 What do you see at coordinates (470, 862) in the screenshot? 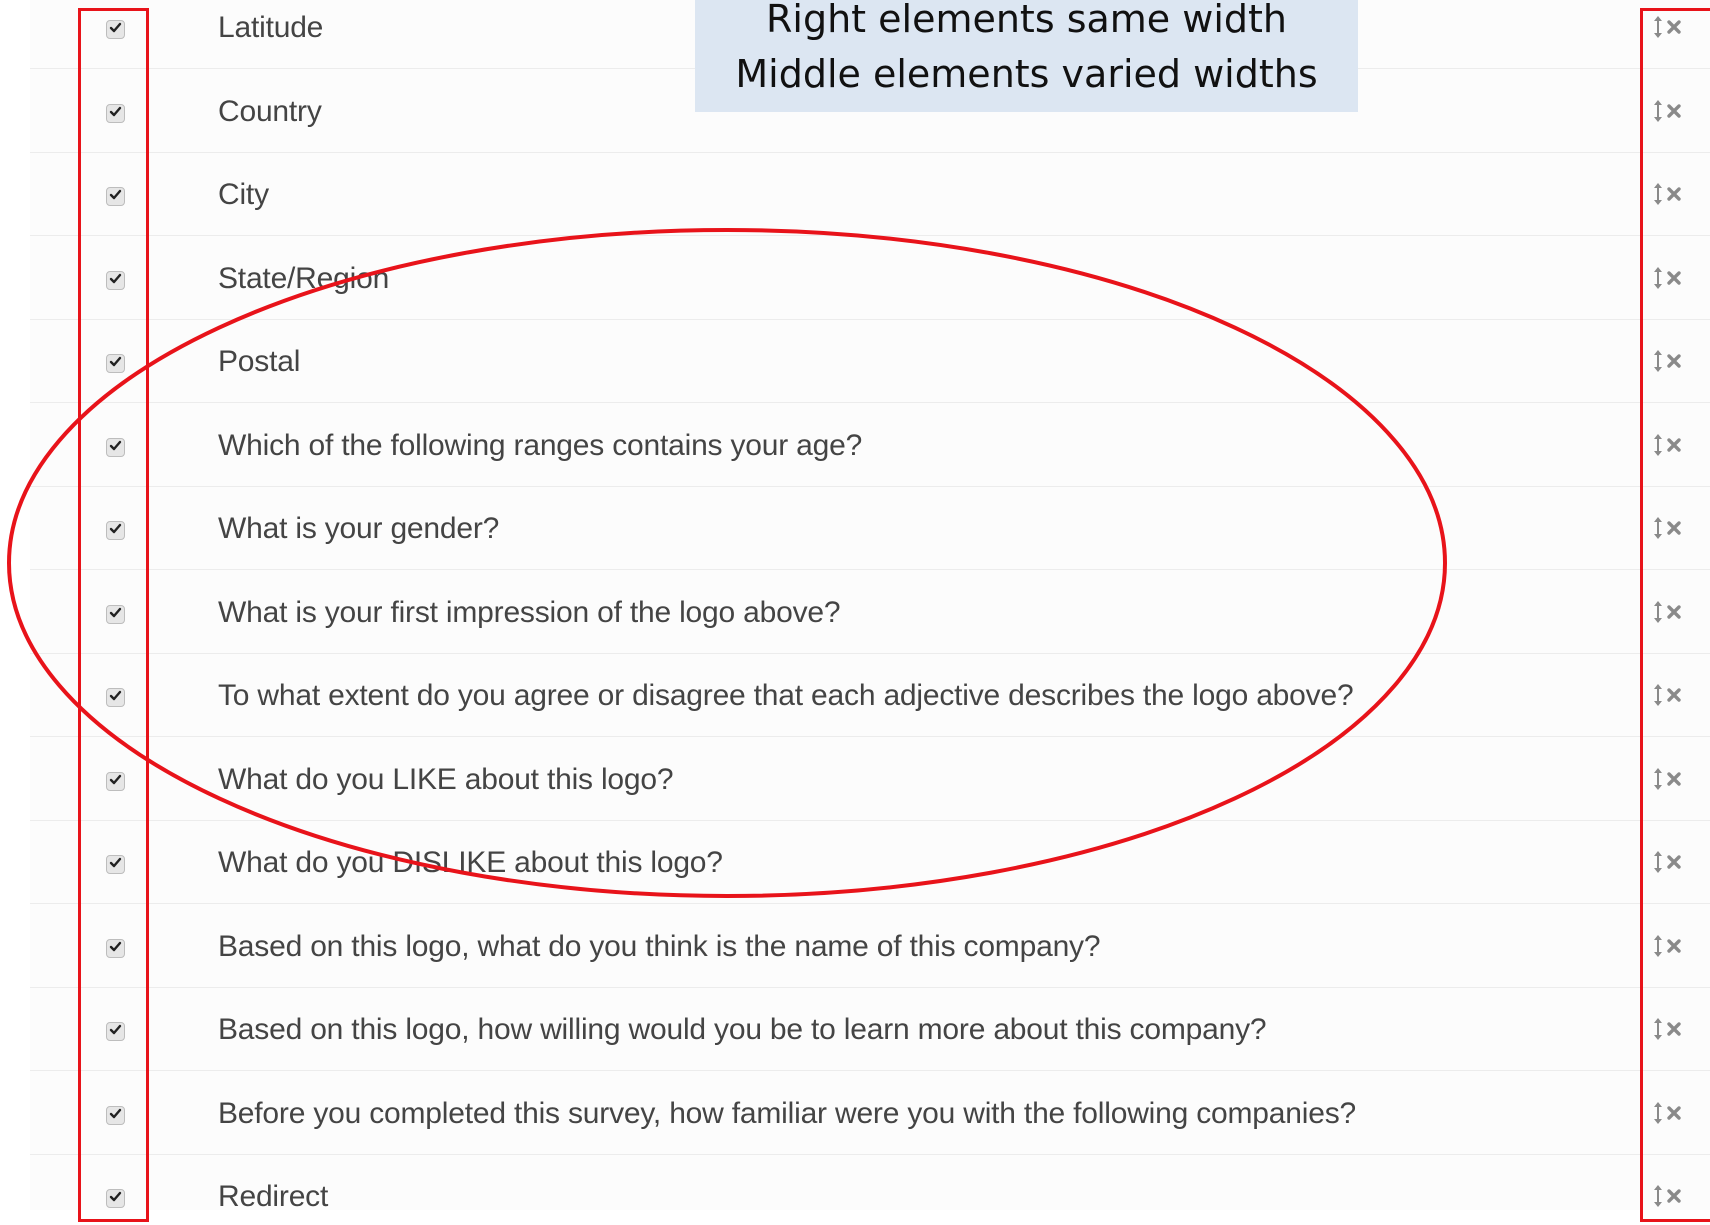
I see `question-label: What do you DISLIKE about this logo?` at bounding box center [470, 862].